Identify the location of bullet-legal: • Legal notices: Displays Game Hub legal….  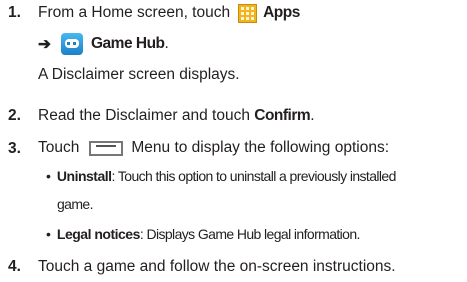
(203, 234).